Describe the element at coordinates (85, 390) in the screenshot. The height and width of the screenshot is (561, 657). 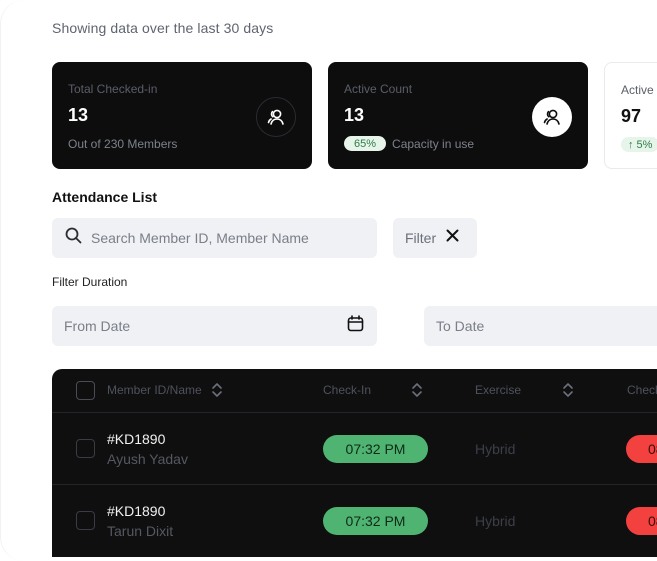
I see `select-all-checkbox` at that location.